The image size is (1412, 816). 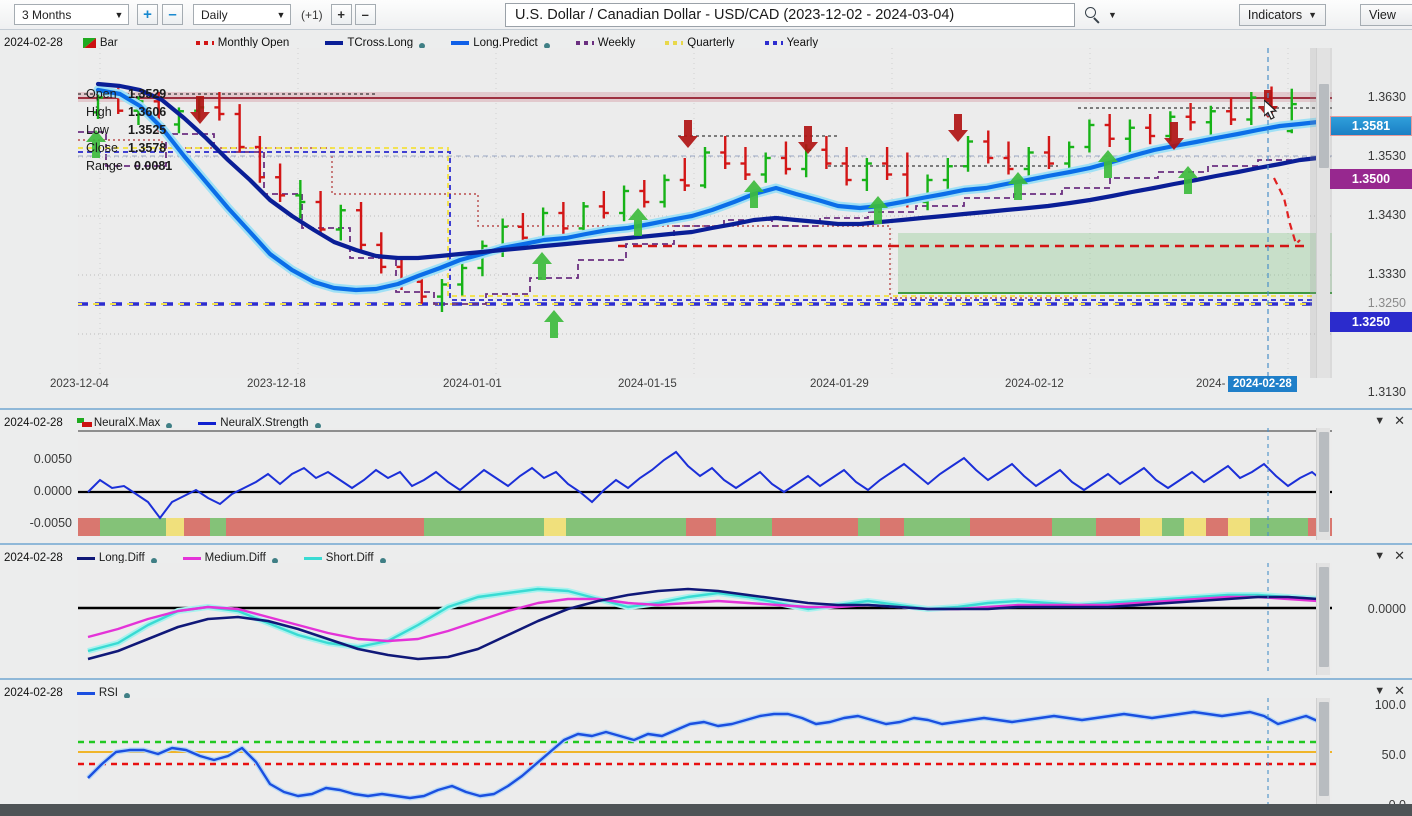 I want to click on date-tick-2: 2023-12-18, so click(x=276, y=384).